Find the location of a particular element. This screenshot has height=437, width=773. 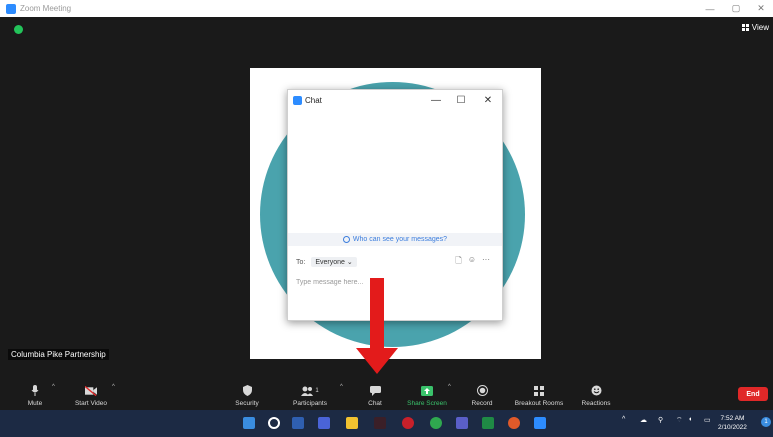

breakout-rooms-icon is located at coordinates (539, 390).